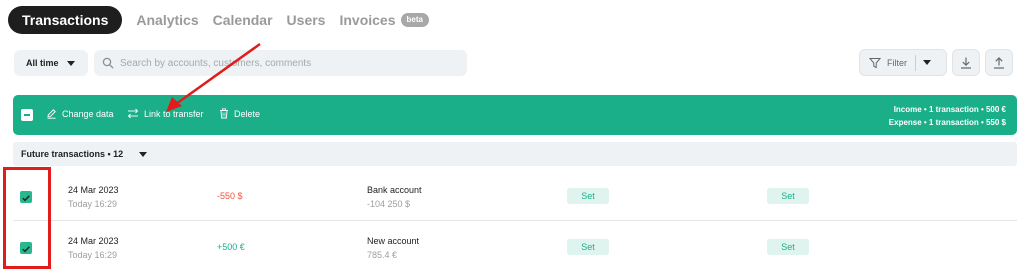  Describe the element at coordinates (389, 204) in the screenshot. I see `account-balance: -104 250 $` at that location.